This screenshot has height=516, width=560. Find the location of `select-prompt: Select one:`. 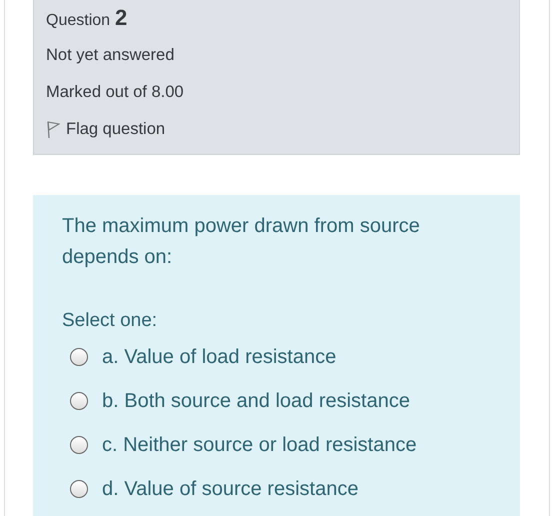

select-prompt: Select one: is located at coordinates (110, 321).